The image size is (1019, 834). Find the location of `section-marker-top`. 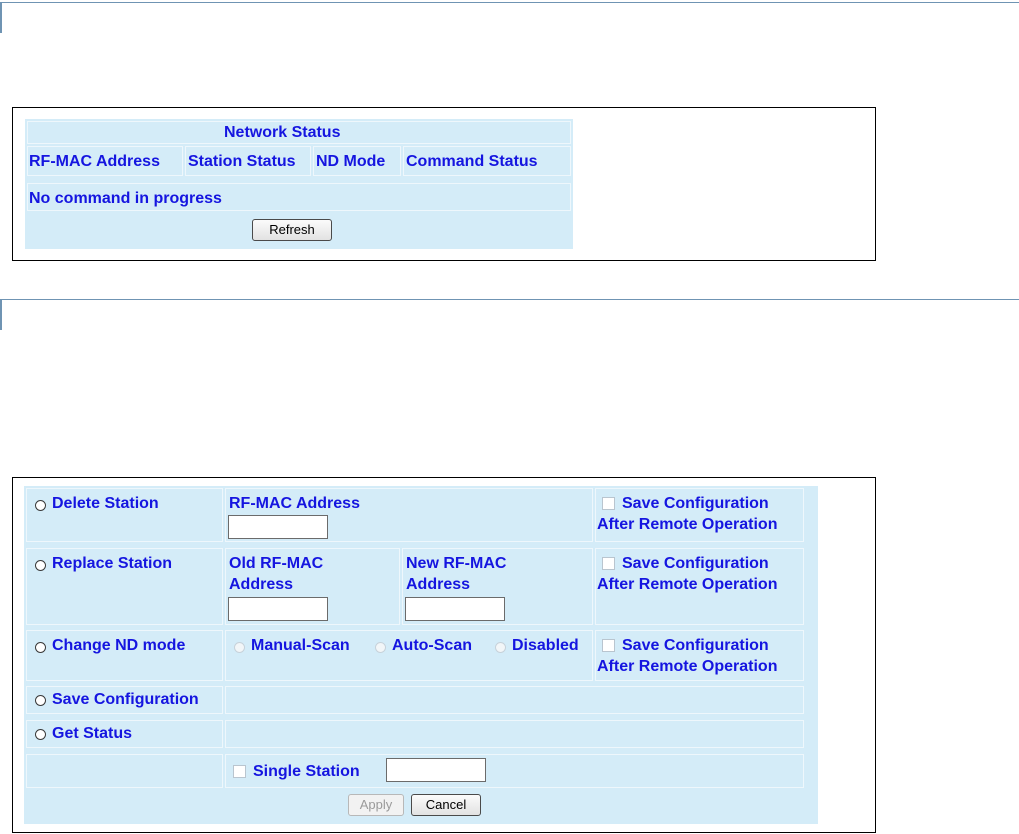

section-marker-top is located at coordinates (1, 18).